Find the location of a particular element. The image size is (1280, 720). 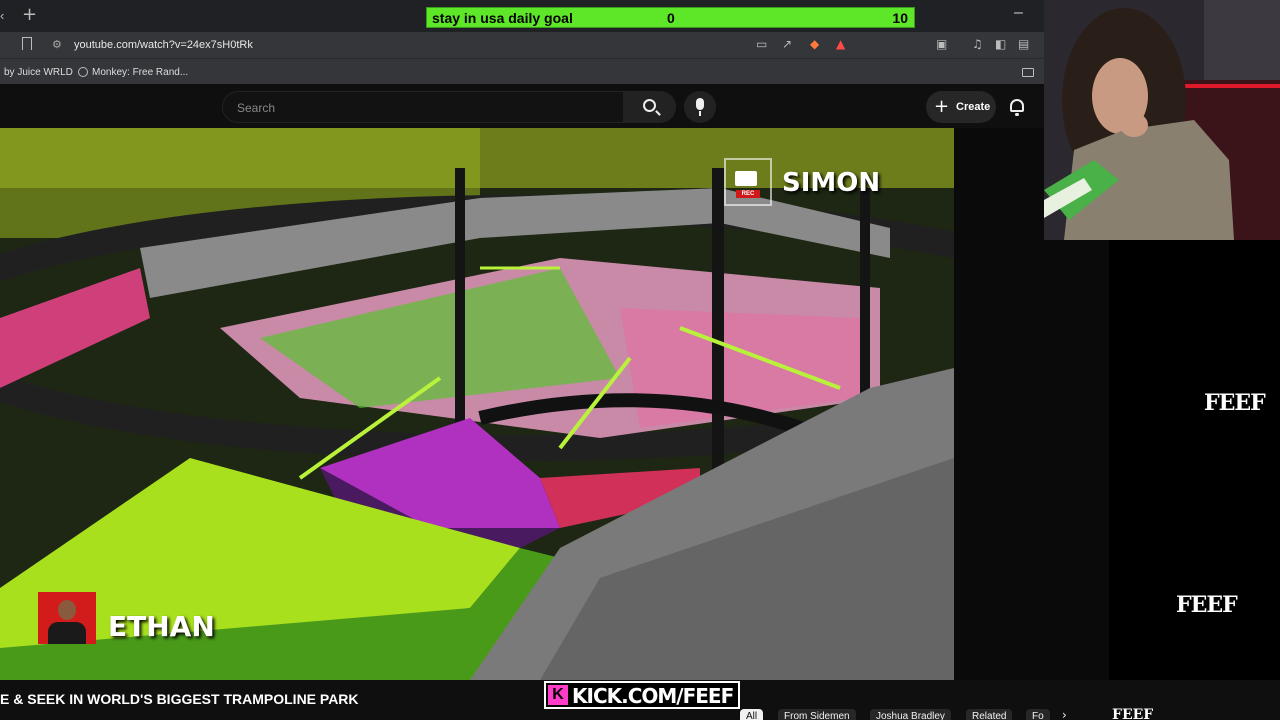

stream-side-panel: FEEF FEEF is located at coordinates (1194, 480).